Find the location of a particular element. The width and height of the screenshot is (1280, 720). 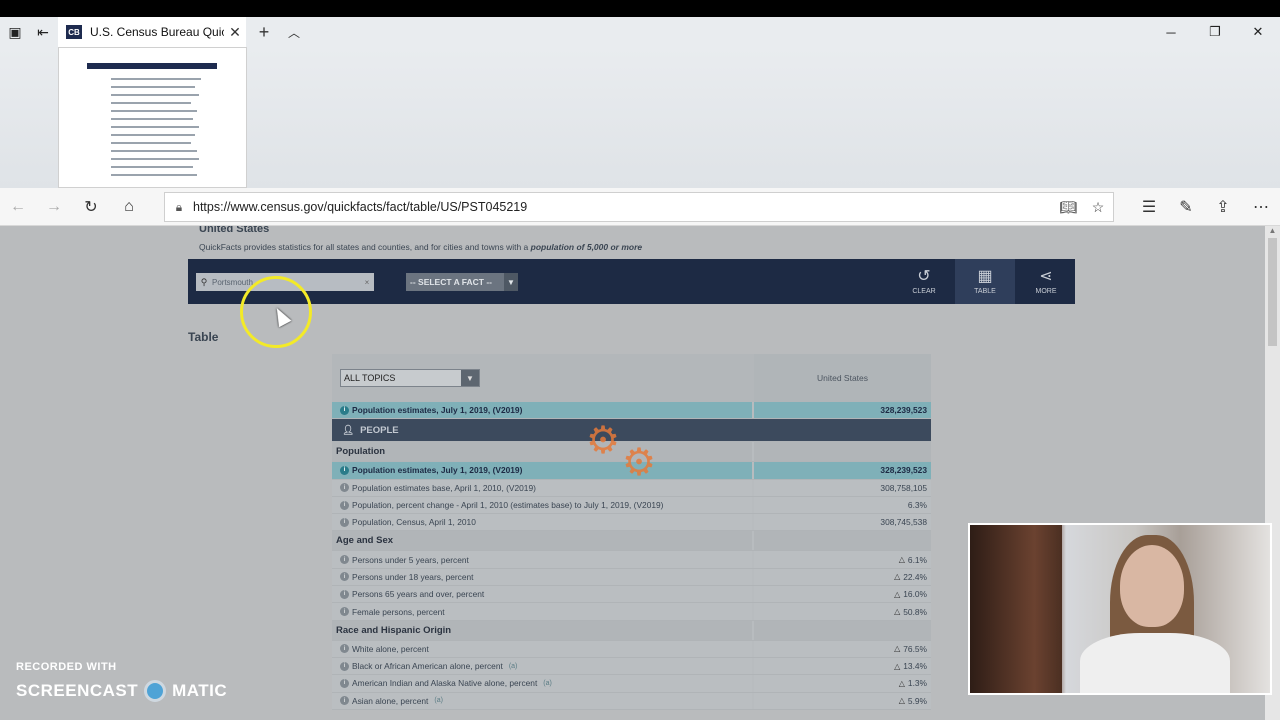

share-icon: ⇪ is located at coordinates (1223, 207).